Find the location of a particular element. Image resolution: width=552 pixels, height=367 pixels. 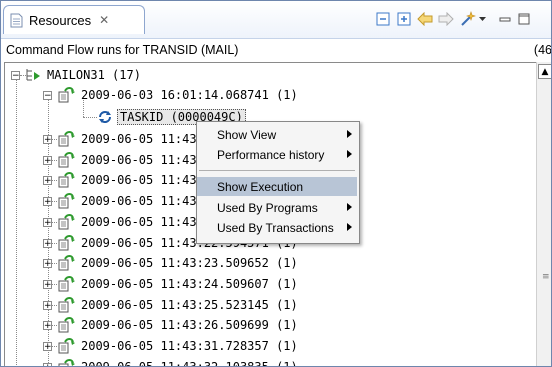

view-tab-bar: Resources ✕ is located at coordinates (276, 20).